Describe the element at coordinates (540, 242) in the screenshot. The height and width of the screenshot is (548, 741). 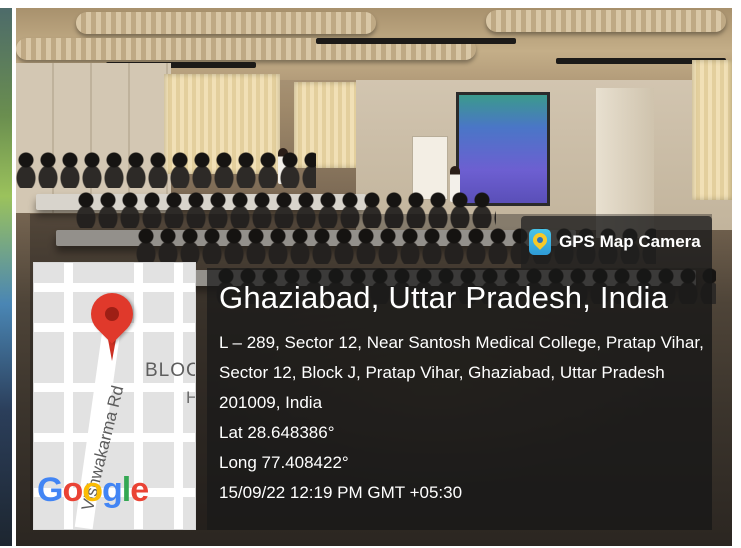
I see `map-pin-app-icon` at that location.